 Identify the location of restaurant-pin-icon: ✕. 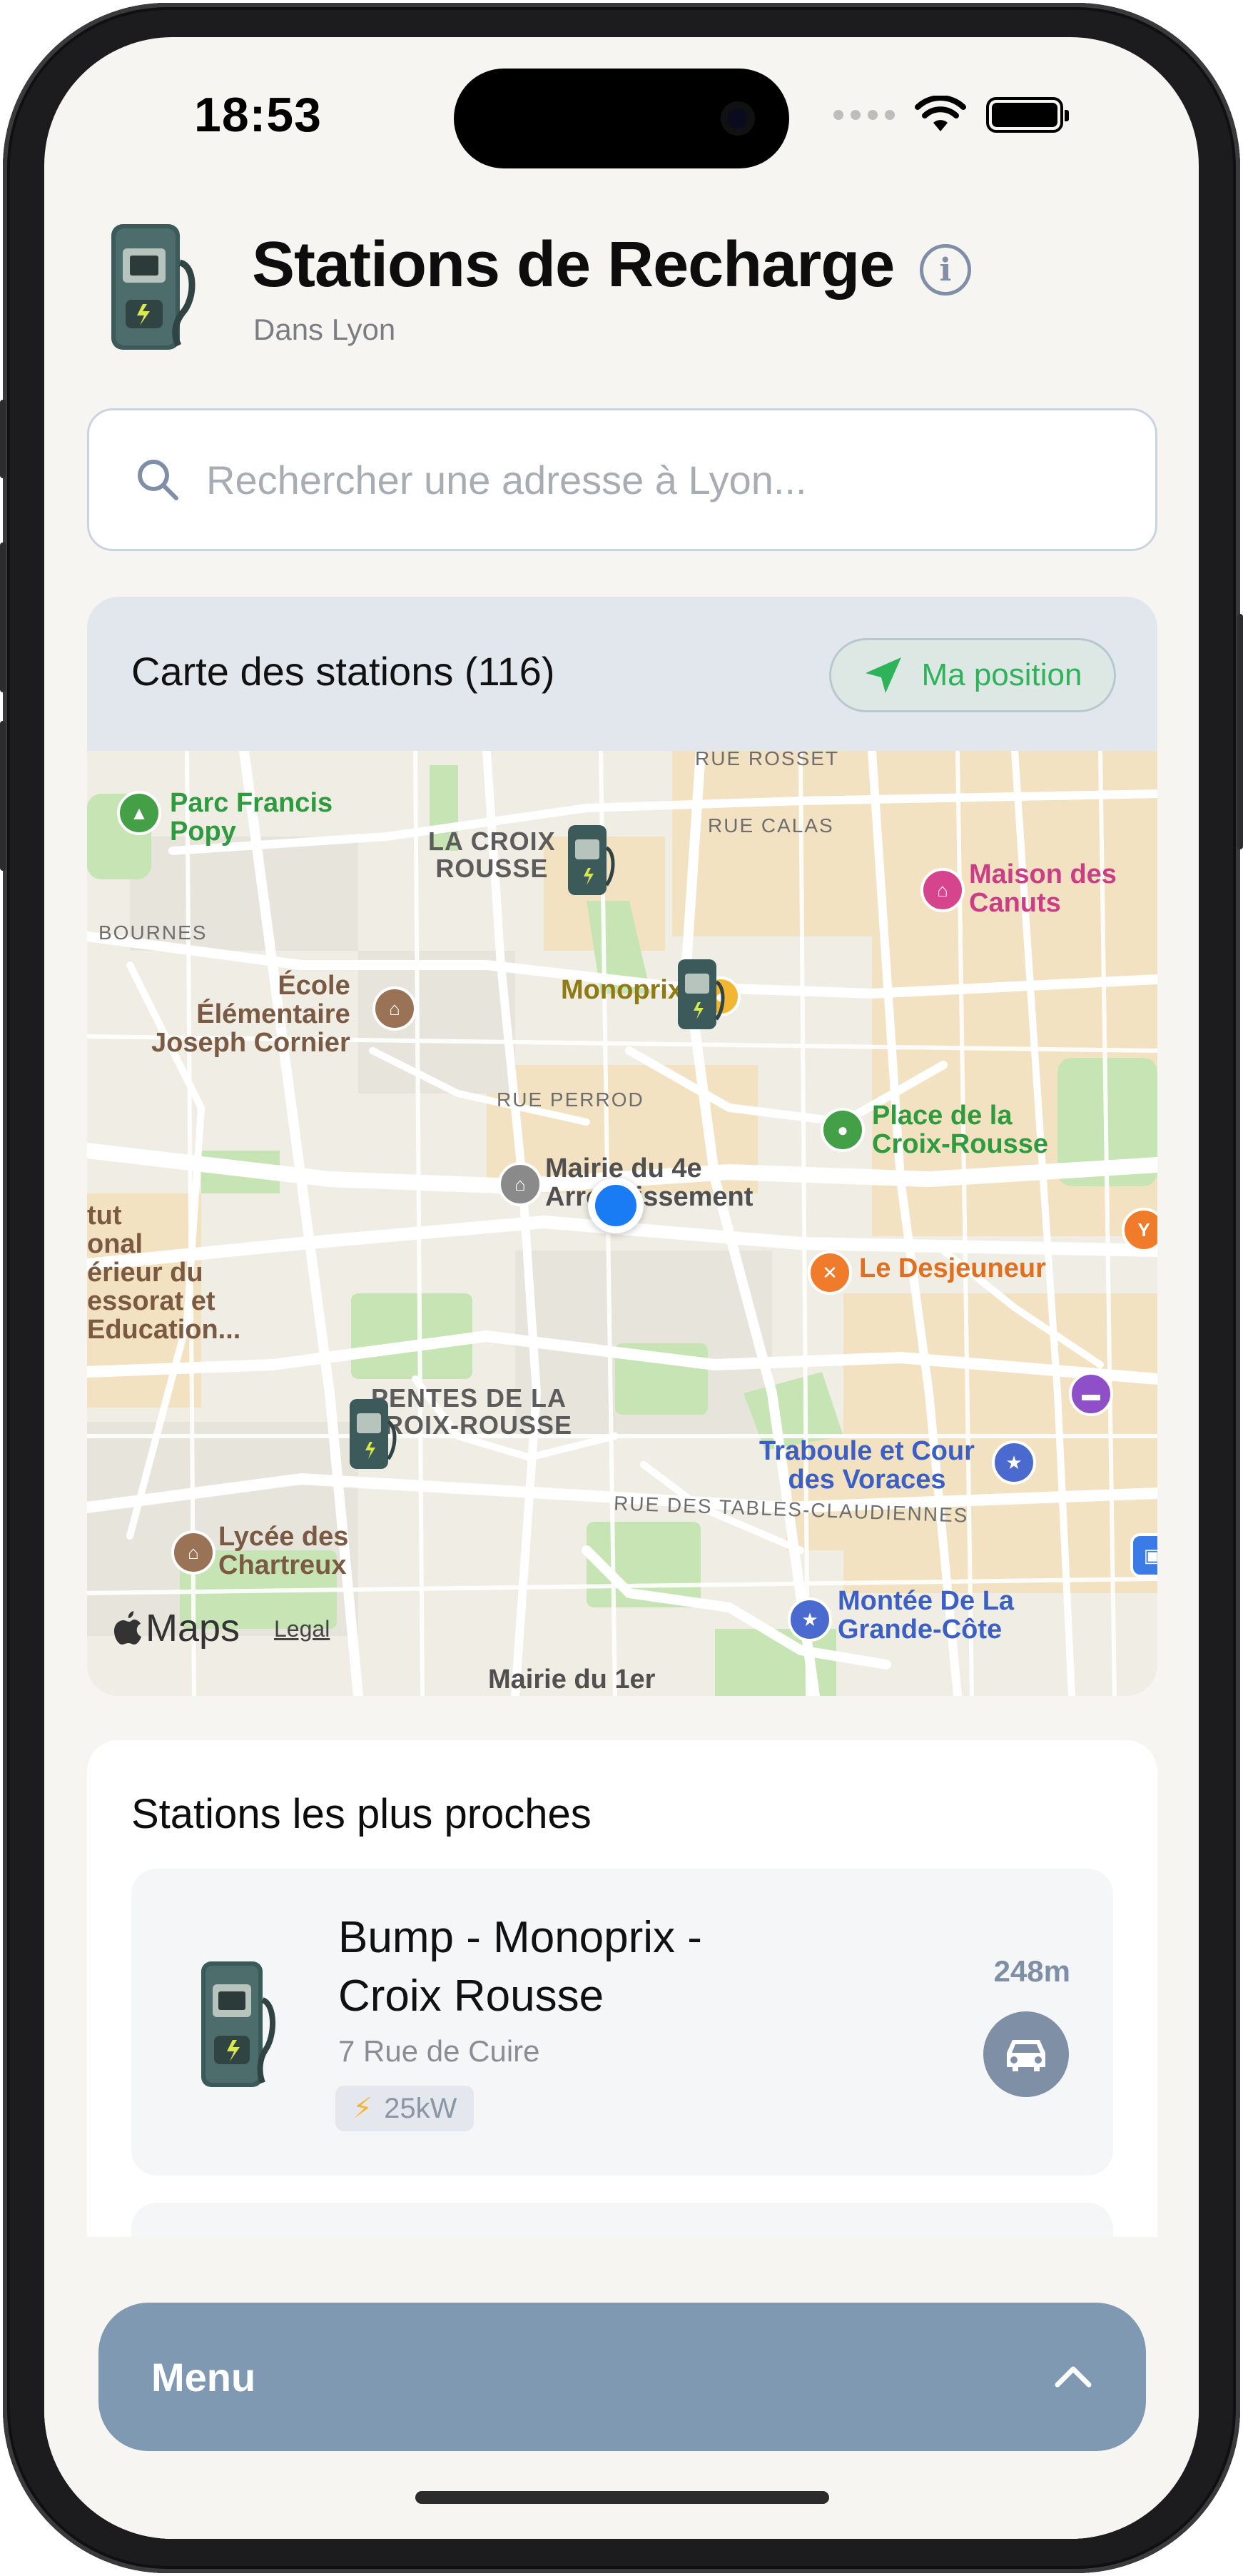
(830, 1273).